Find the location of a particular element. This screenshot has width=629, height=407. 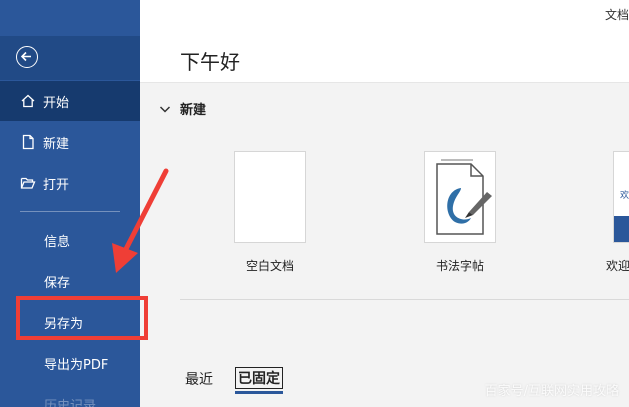

sidebar-item-label: 历史记录 is located at coordinates (70, 402).